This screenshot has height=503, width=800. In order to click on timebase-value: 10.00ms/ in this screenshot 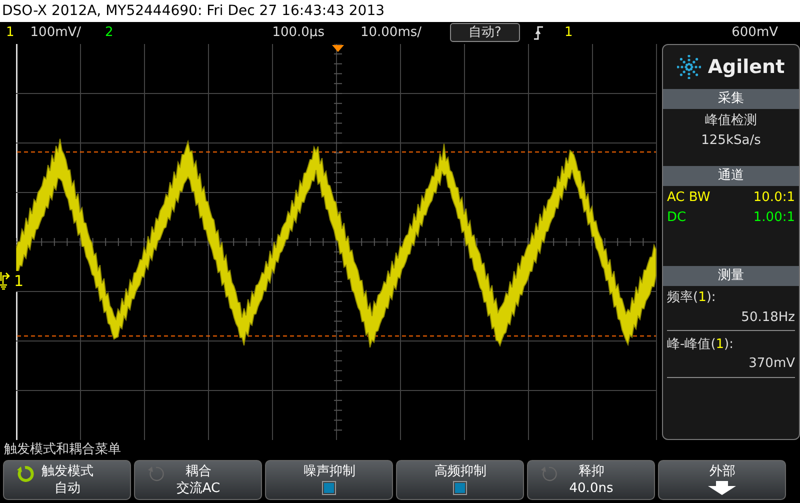, I will do `click(391, 33)`.